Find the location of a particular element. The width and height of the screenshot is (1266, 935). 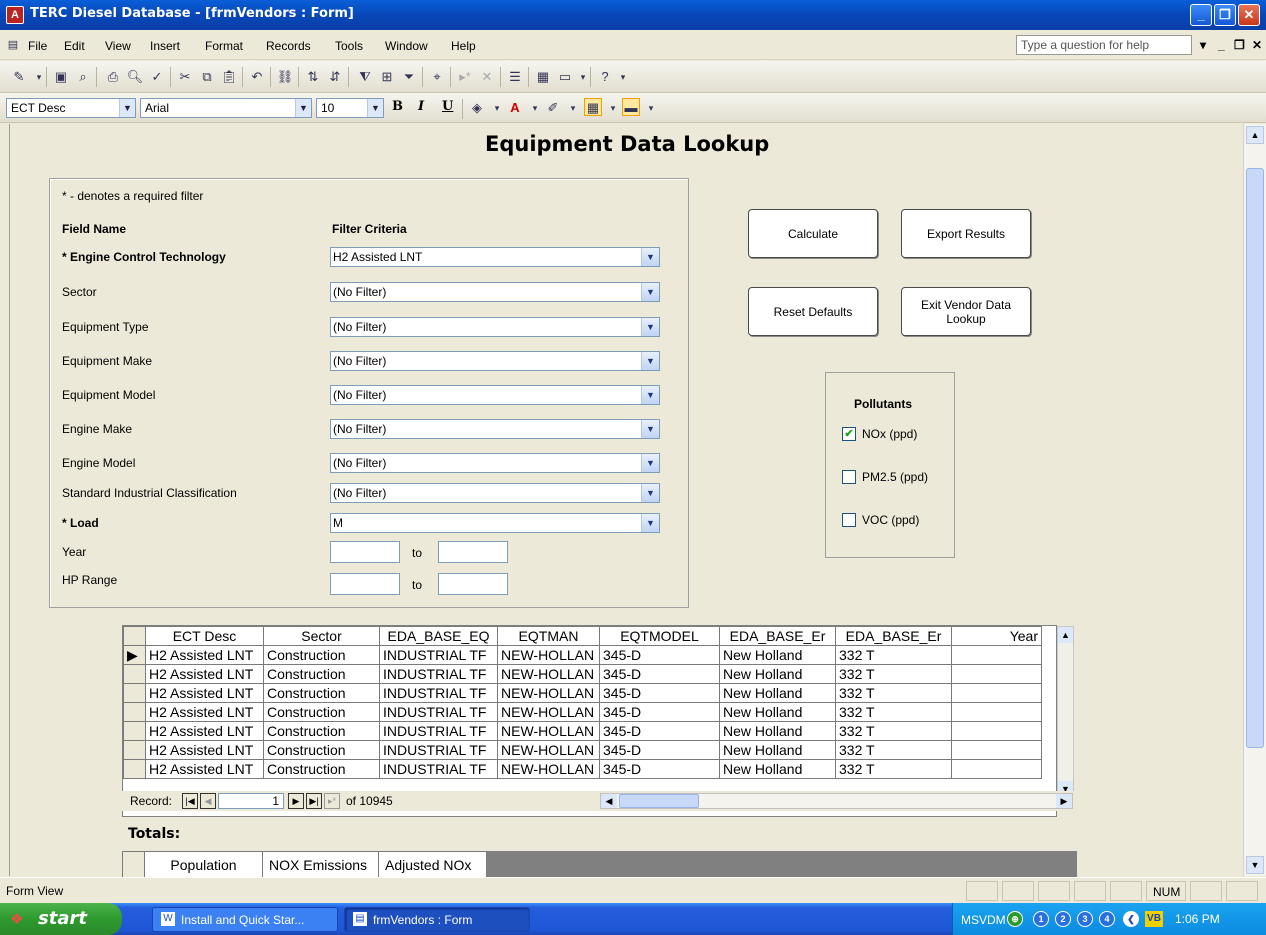

undo-icon: ↶ is located at coordinates (257, 77).